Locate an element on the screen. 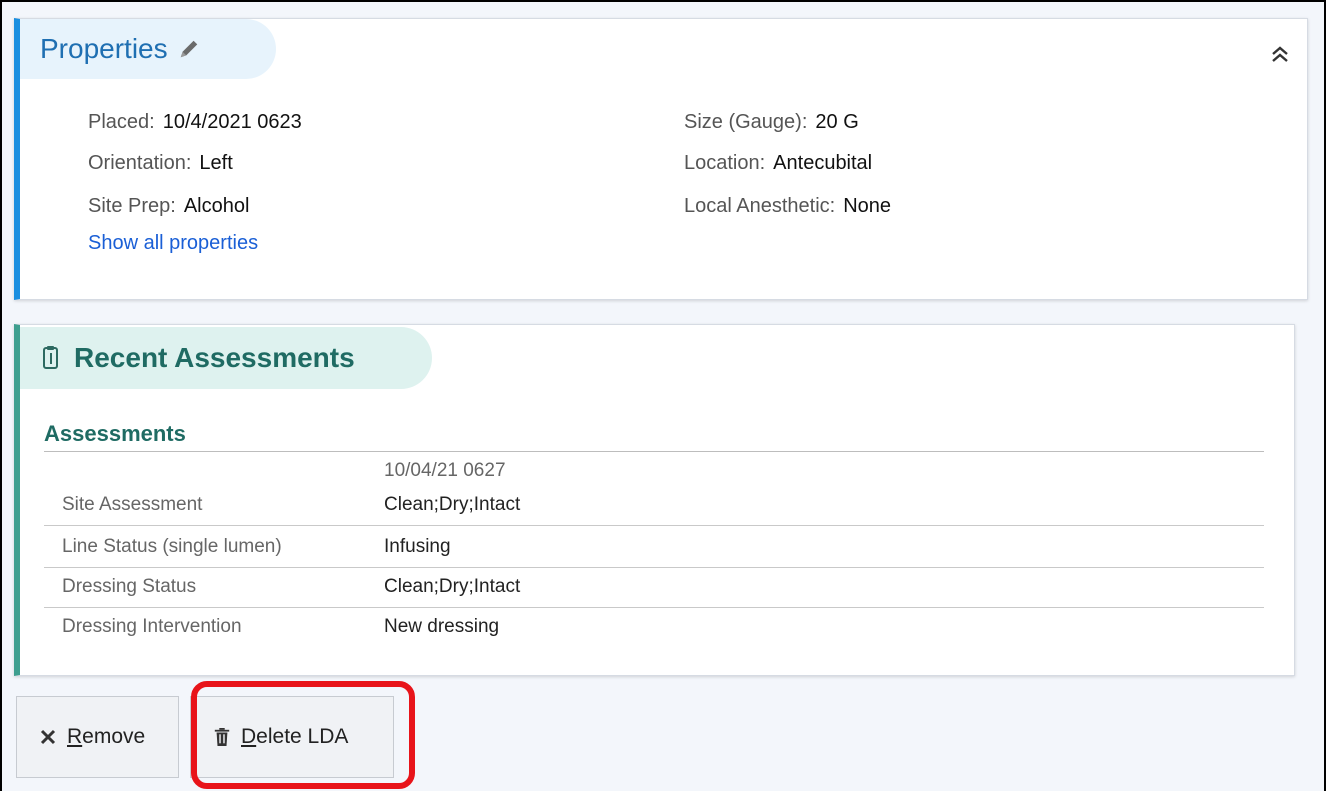 Image resolution: width=1326 pixels, height=791 pixels. row-value: New dressing is located at coordinates (442, 626).